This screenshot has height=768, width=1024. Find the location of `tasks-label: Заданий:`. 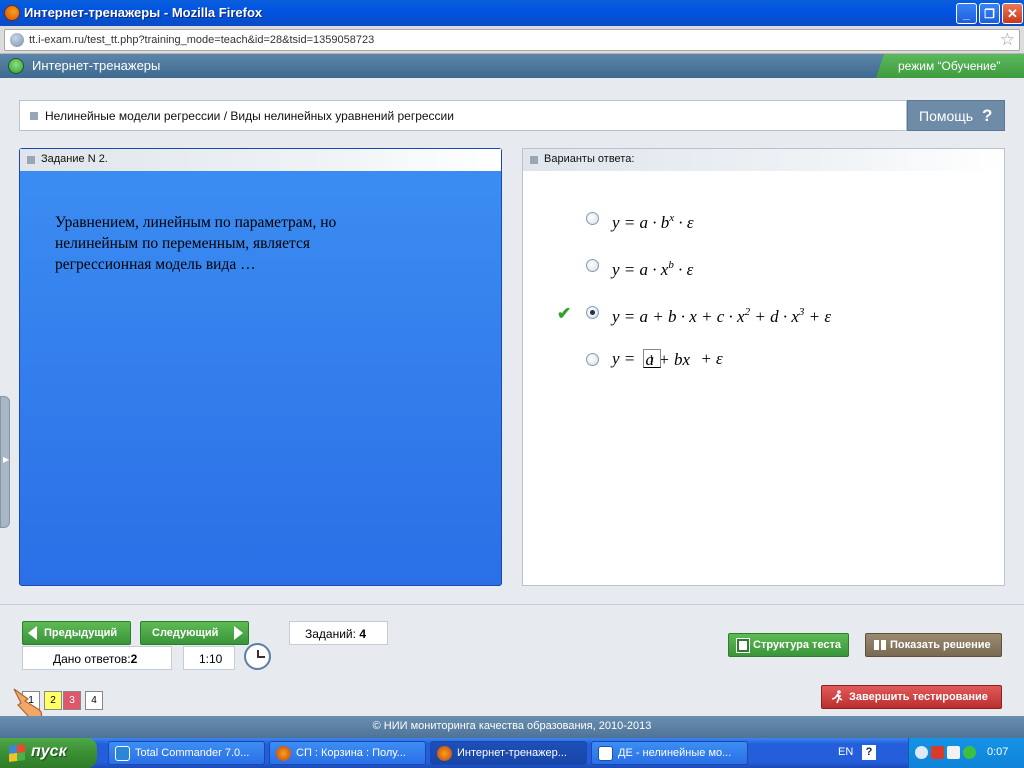

tasks-label: Заданий: is located at coordinates (330, 634).